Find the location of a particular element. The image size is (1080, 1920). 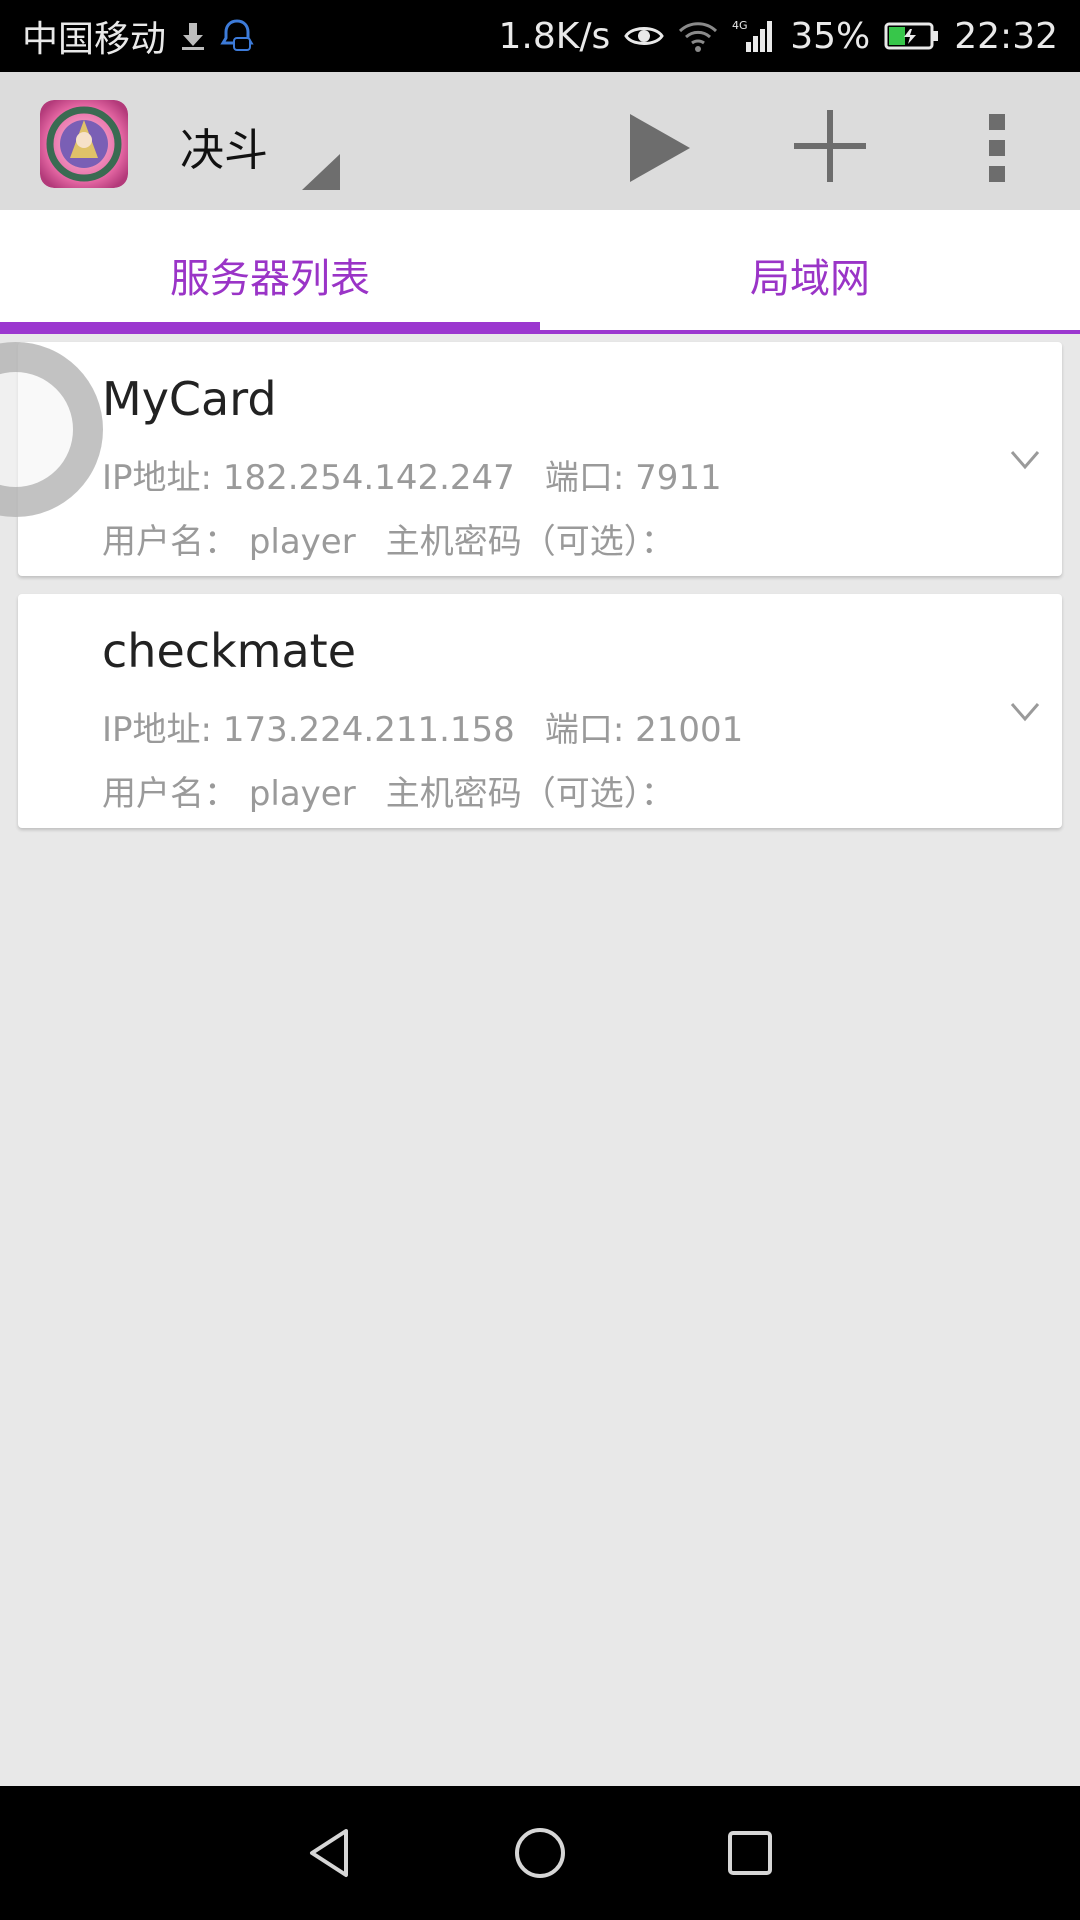

chat-notification-icon is located at coordinates (237, 36).